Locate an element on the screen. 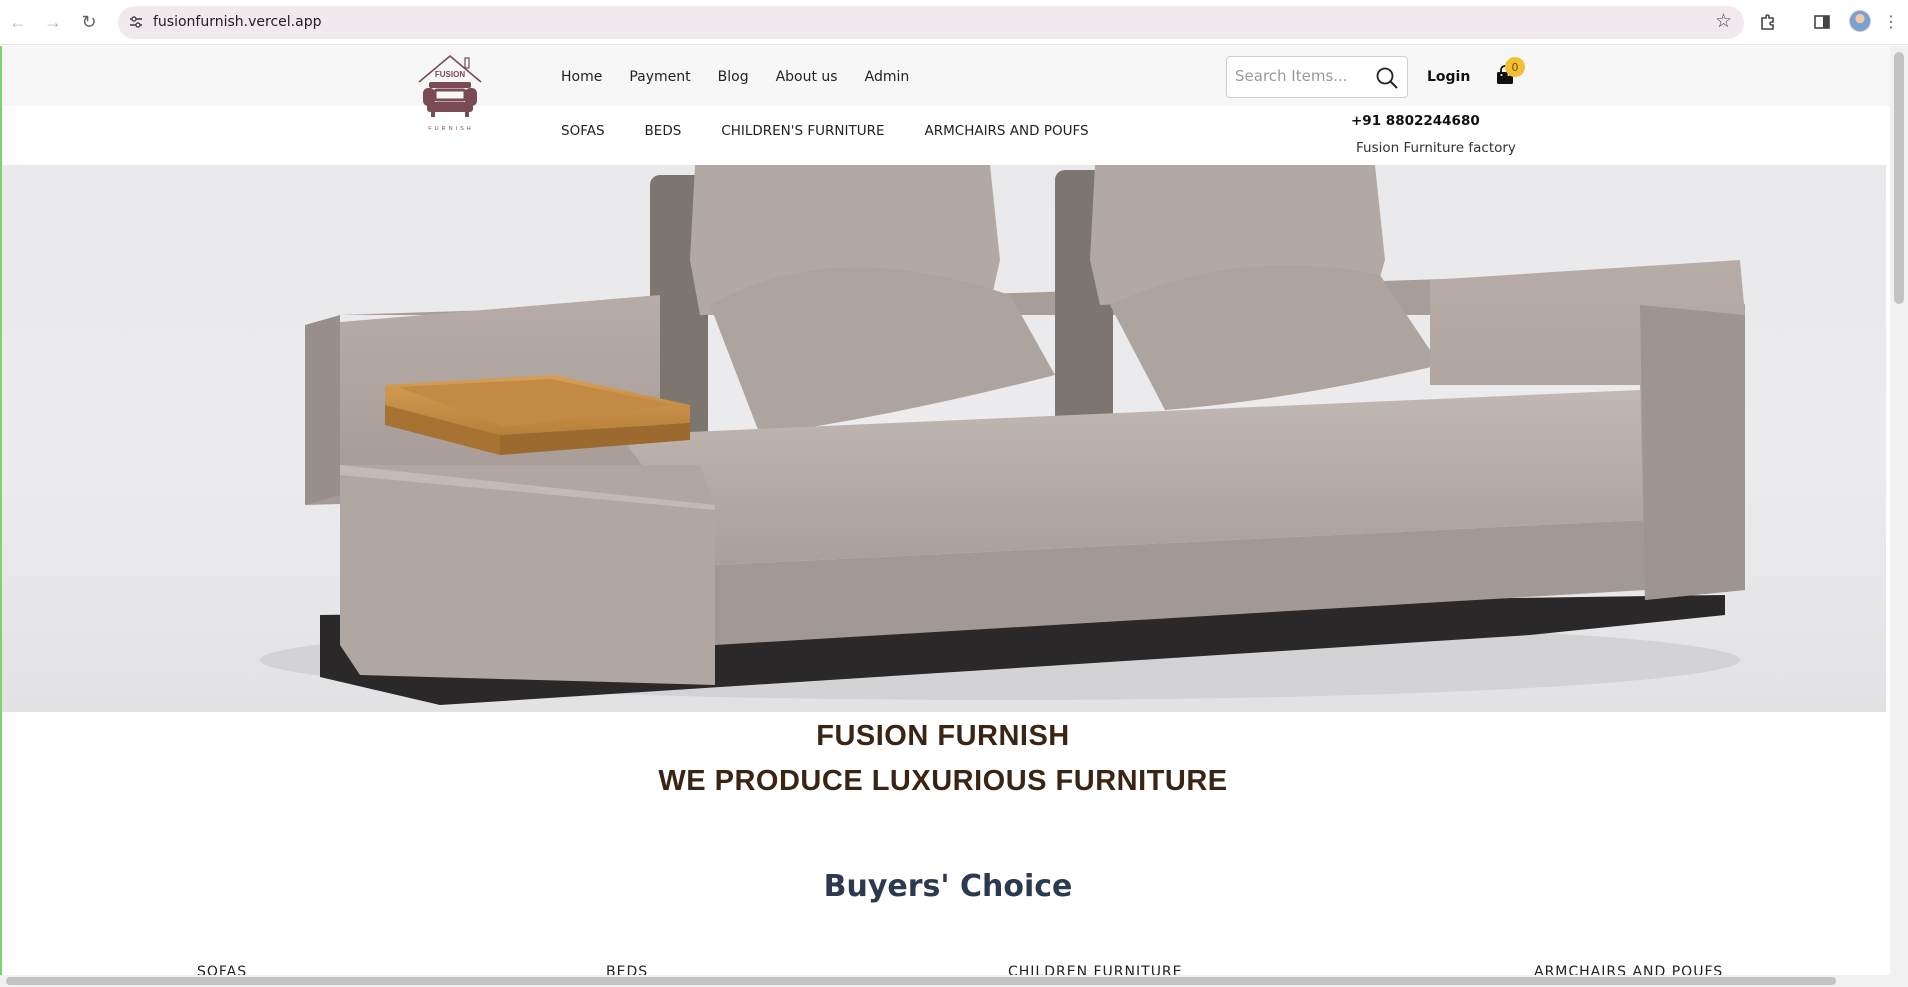  phone-number: +91 8802244680 is located at coordinates (1415, 121).